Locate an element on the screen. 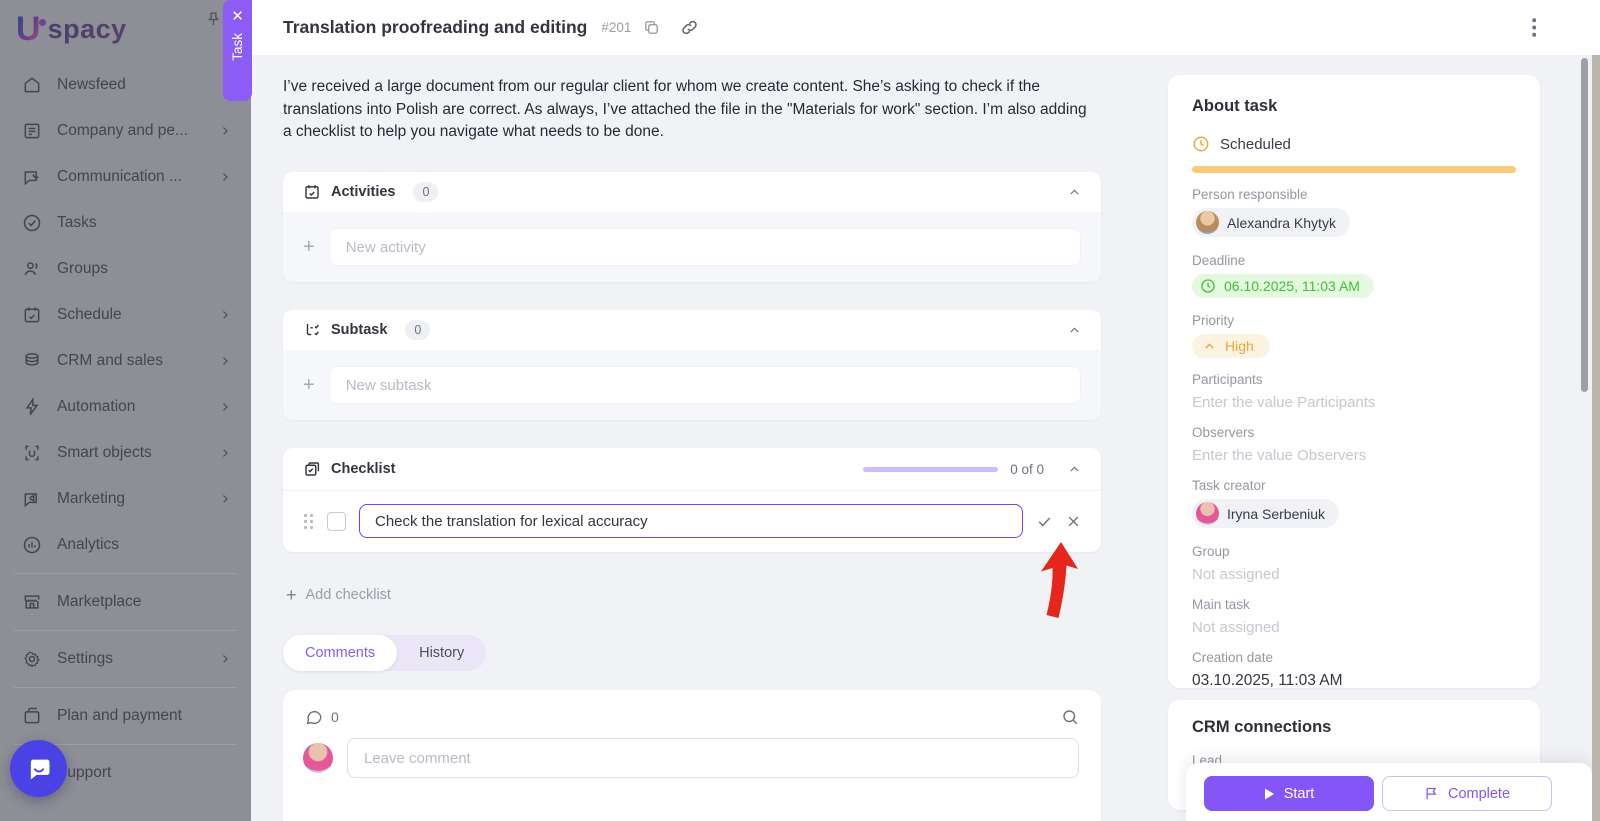 This screenshot has width=1600, height=821. sidebar-item-label: Schedule is located at coordinates (89, 314).